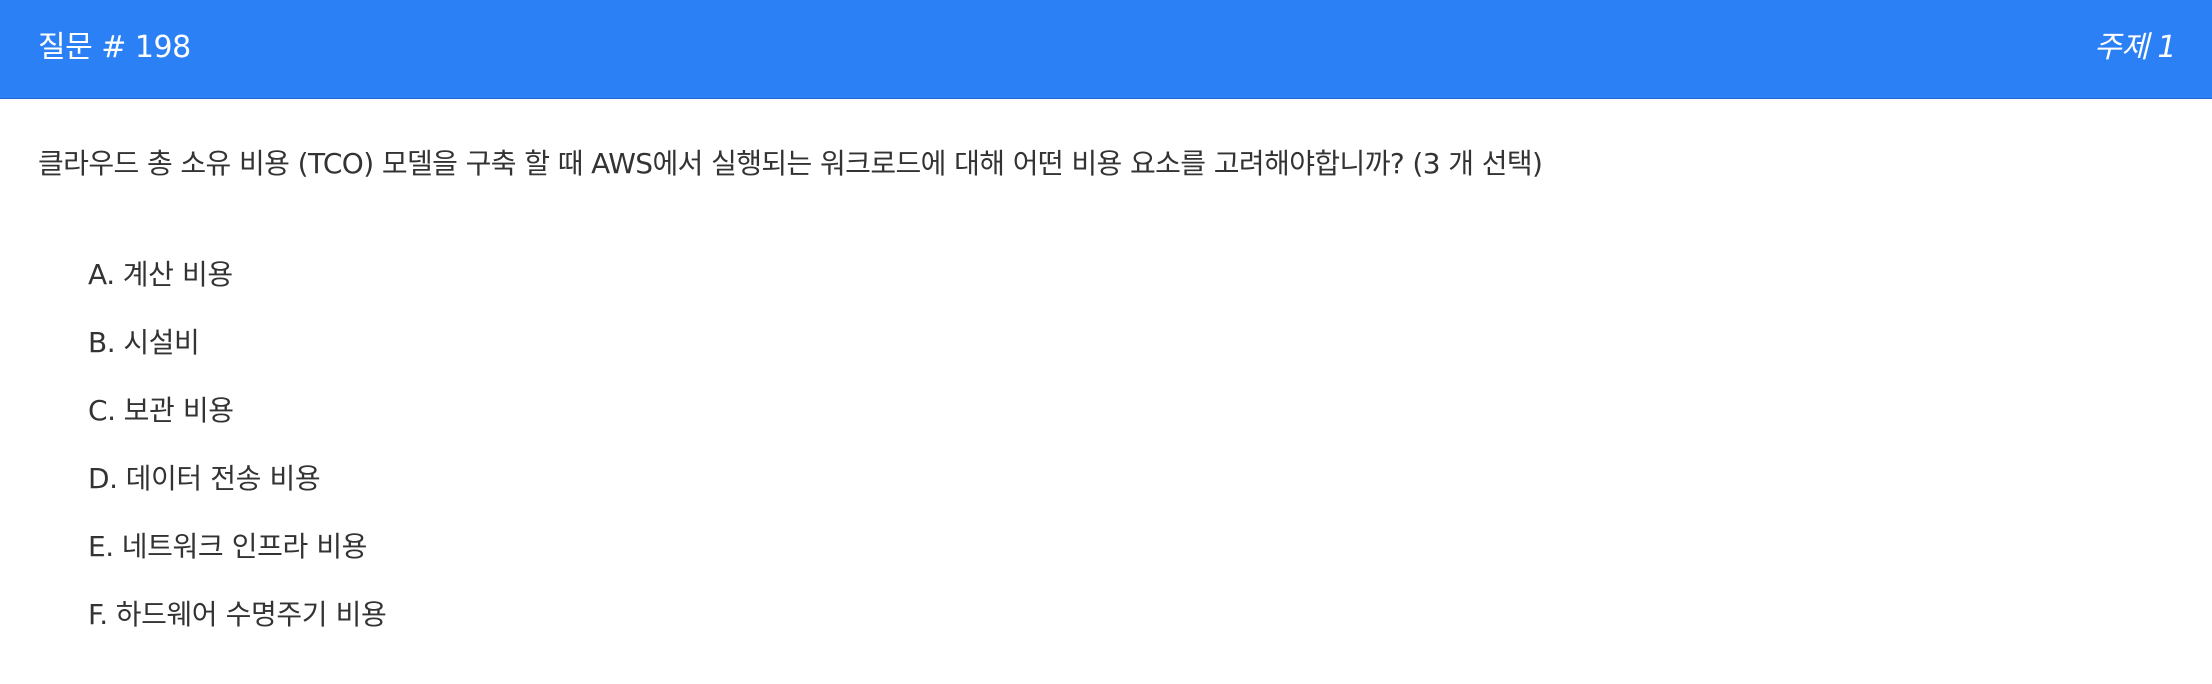  What do you see at coordinates (178, 410) in the screenshot?
I see `option-label: 보관 비용` at bounding box center [178, 410].